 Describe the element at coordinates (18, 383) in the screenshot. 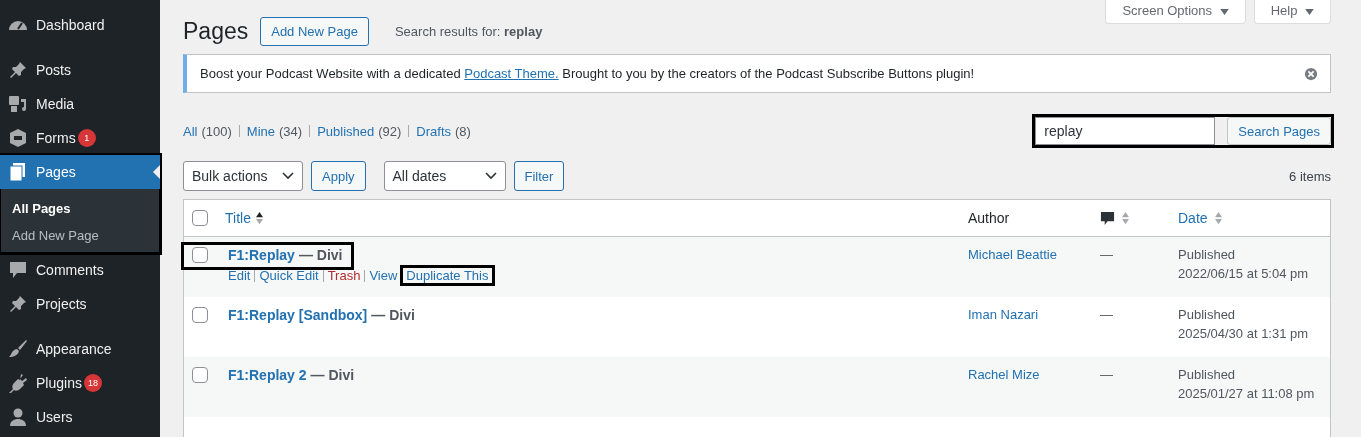

I see `plug-icon` at that location.